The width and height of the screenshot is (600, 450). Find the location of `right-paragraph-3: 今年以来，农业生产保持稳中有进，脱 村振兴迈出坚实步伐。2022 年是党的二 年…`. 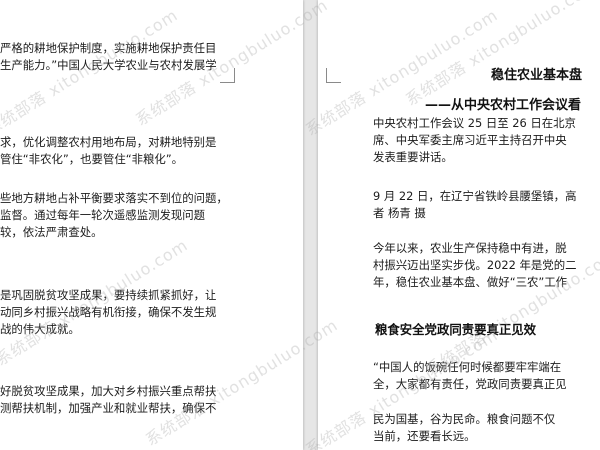

right-paragraph-3: 今年以来，农业生产保持稳中有进，脱 村振兴迈出坚实步伐。2022 年是党的二 年… is located at coordinates (475, 265).